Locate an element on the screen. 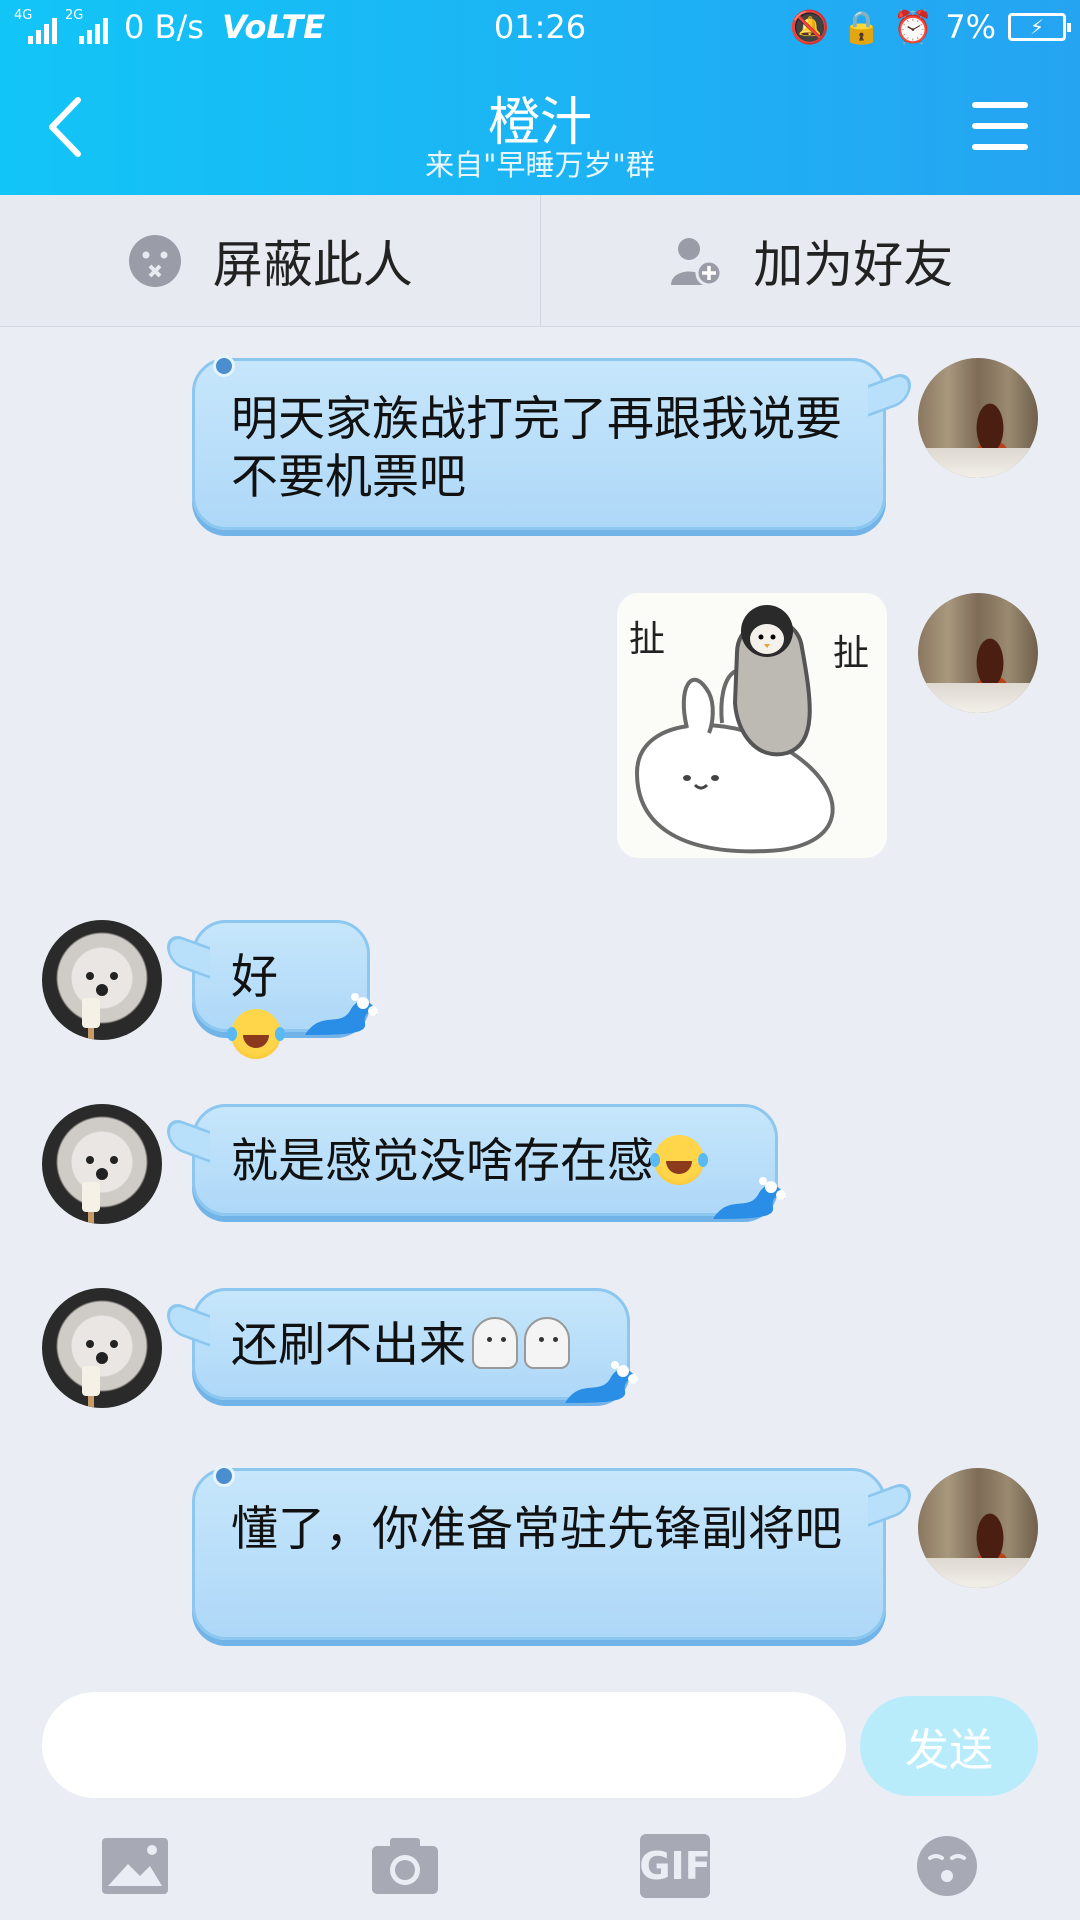 The width and height of the screenshot is (1080, 1920). block-face-icon is located at coordinates (154, 260).